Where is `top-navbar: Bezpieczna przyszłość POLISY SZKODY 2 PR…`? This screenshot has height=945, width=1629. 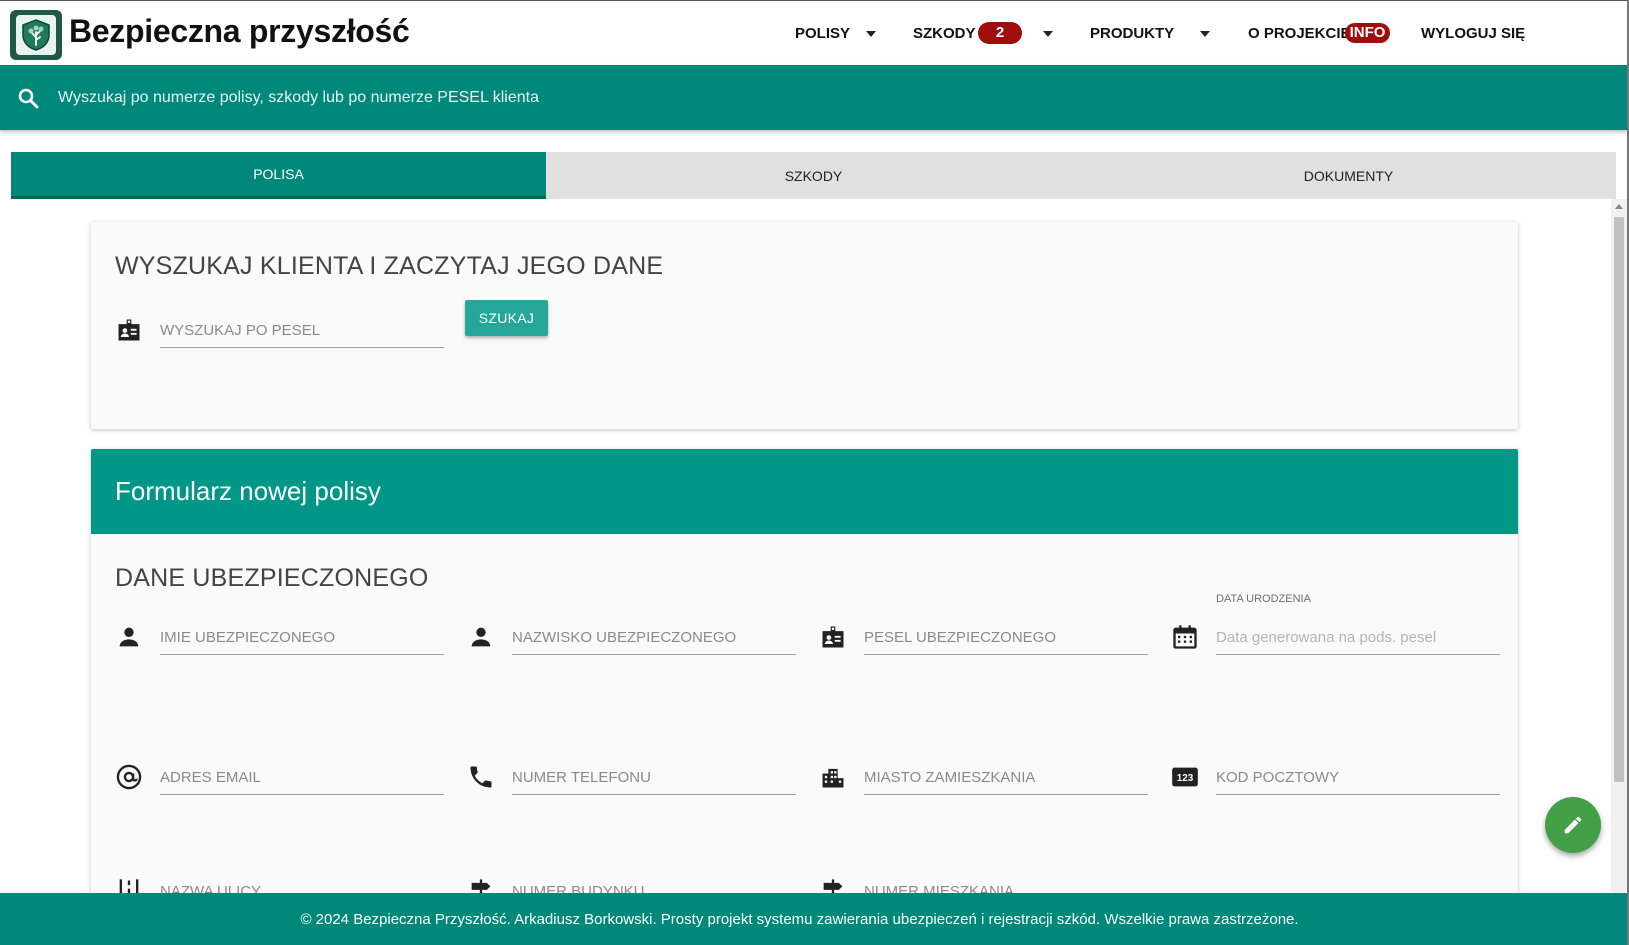 top-navbar: Bezpieczna przyszłość POLISY SZKODY 2 PR… is located at coordinates (814, 32).